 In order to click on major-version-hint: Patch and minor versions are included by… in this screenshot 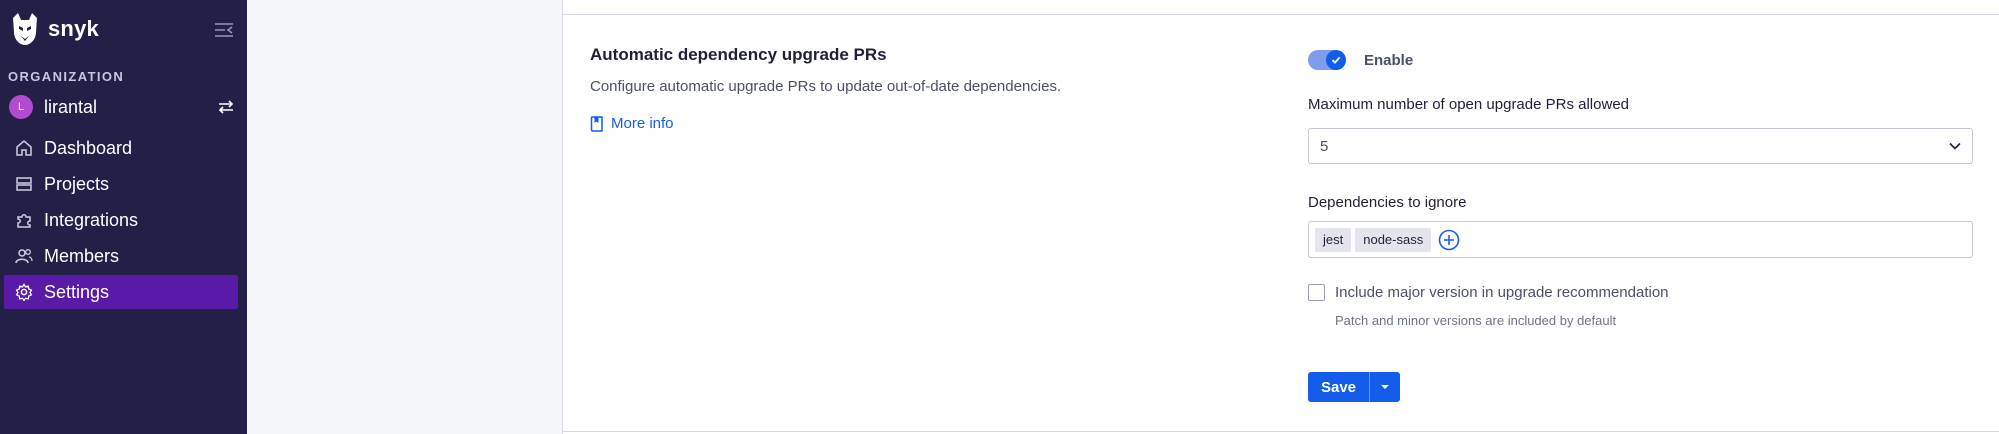, I will do `click(1476, 320)`.